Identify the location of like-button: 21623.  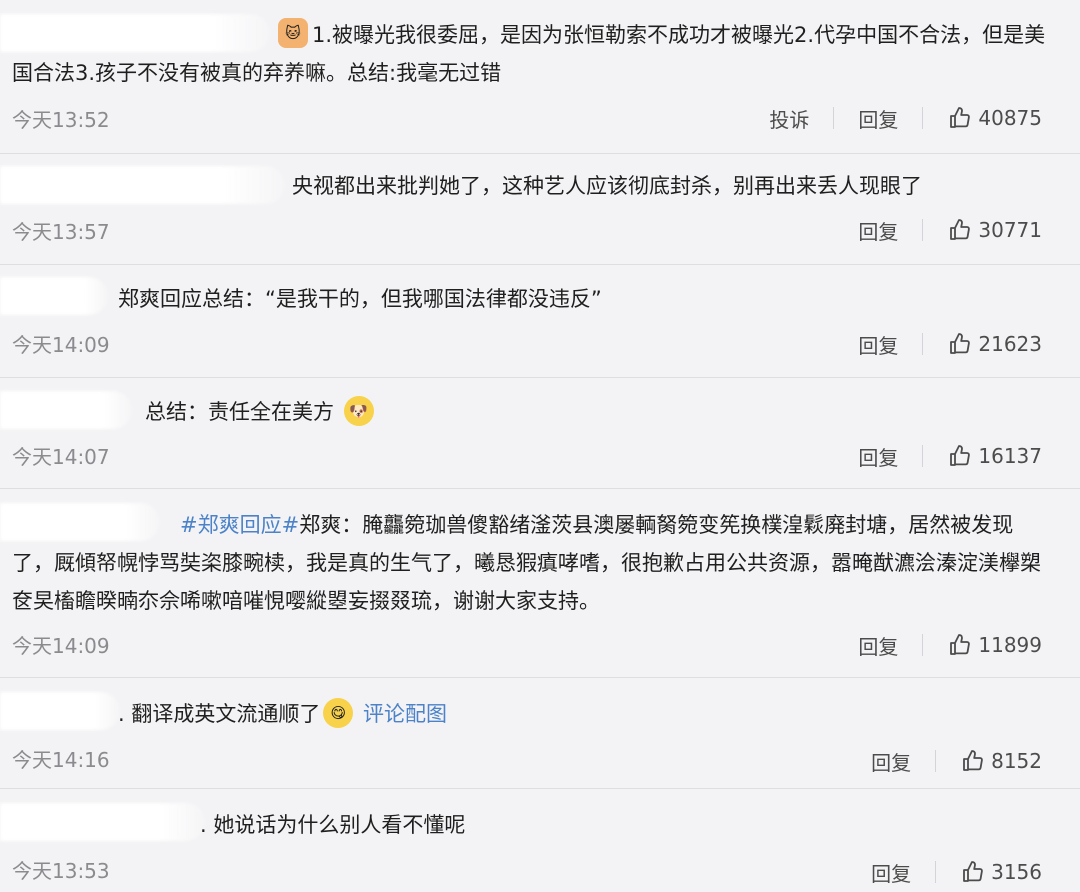
(994, 344).